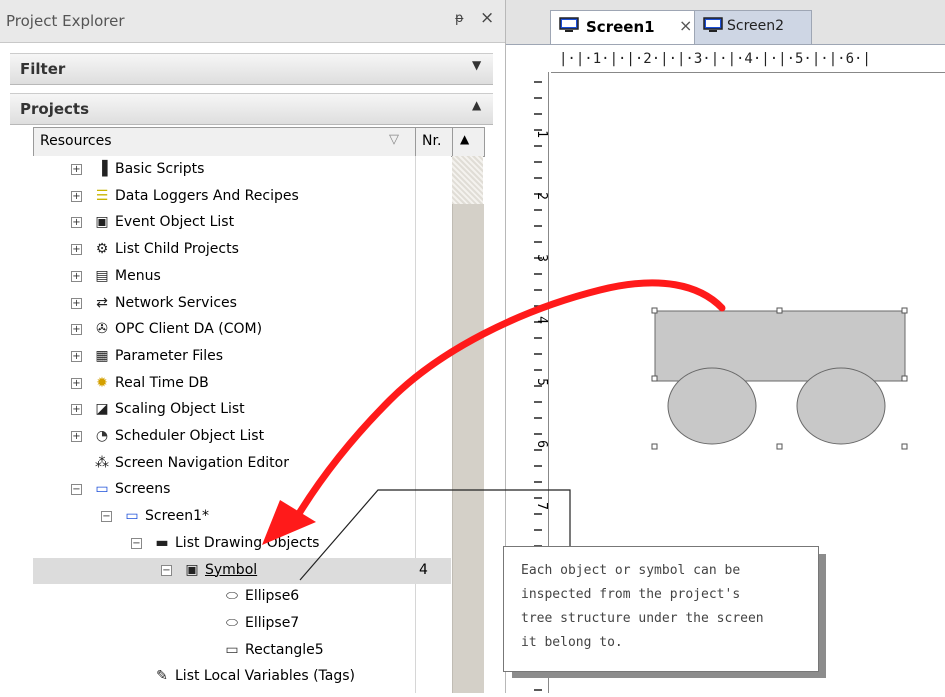 The image size is (945, 697). I want to click on tree-item-label: Menus, so click(138, 275).